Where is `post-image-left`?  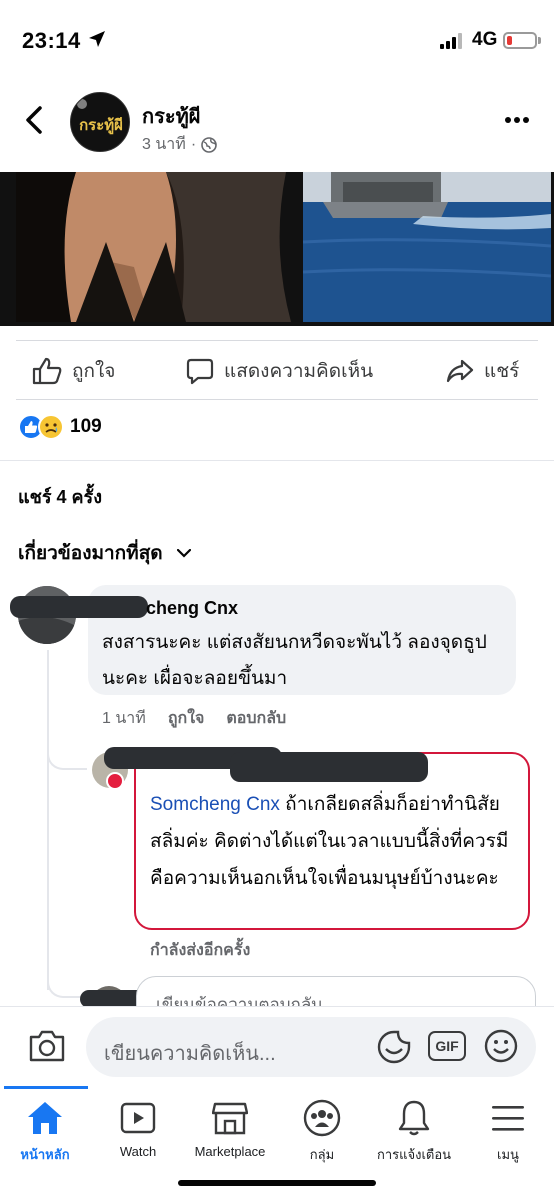
post-image-left is located at coordinates (158, 247).